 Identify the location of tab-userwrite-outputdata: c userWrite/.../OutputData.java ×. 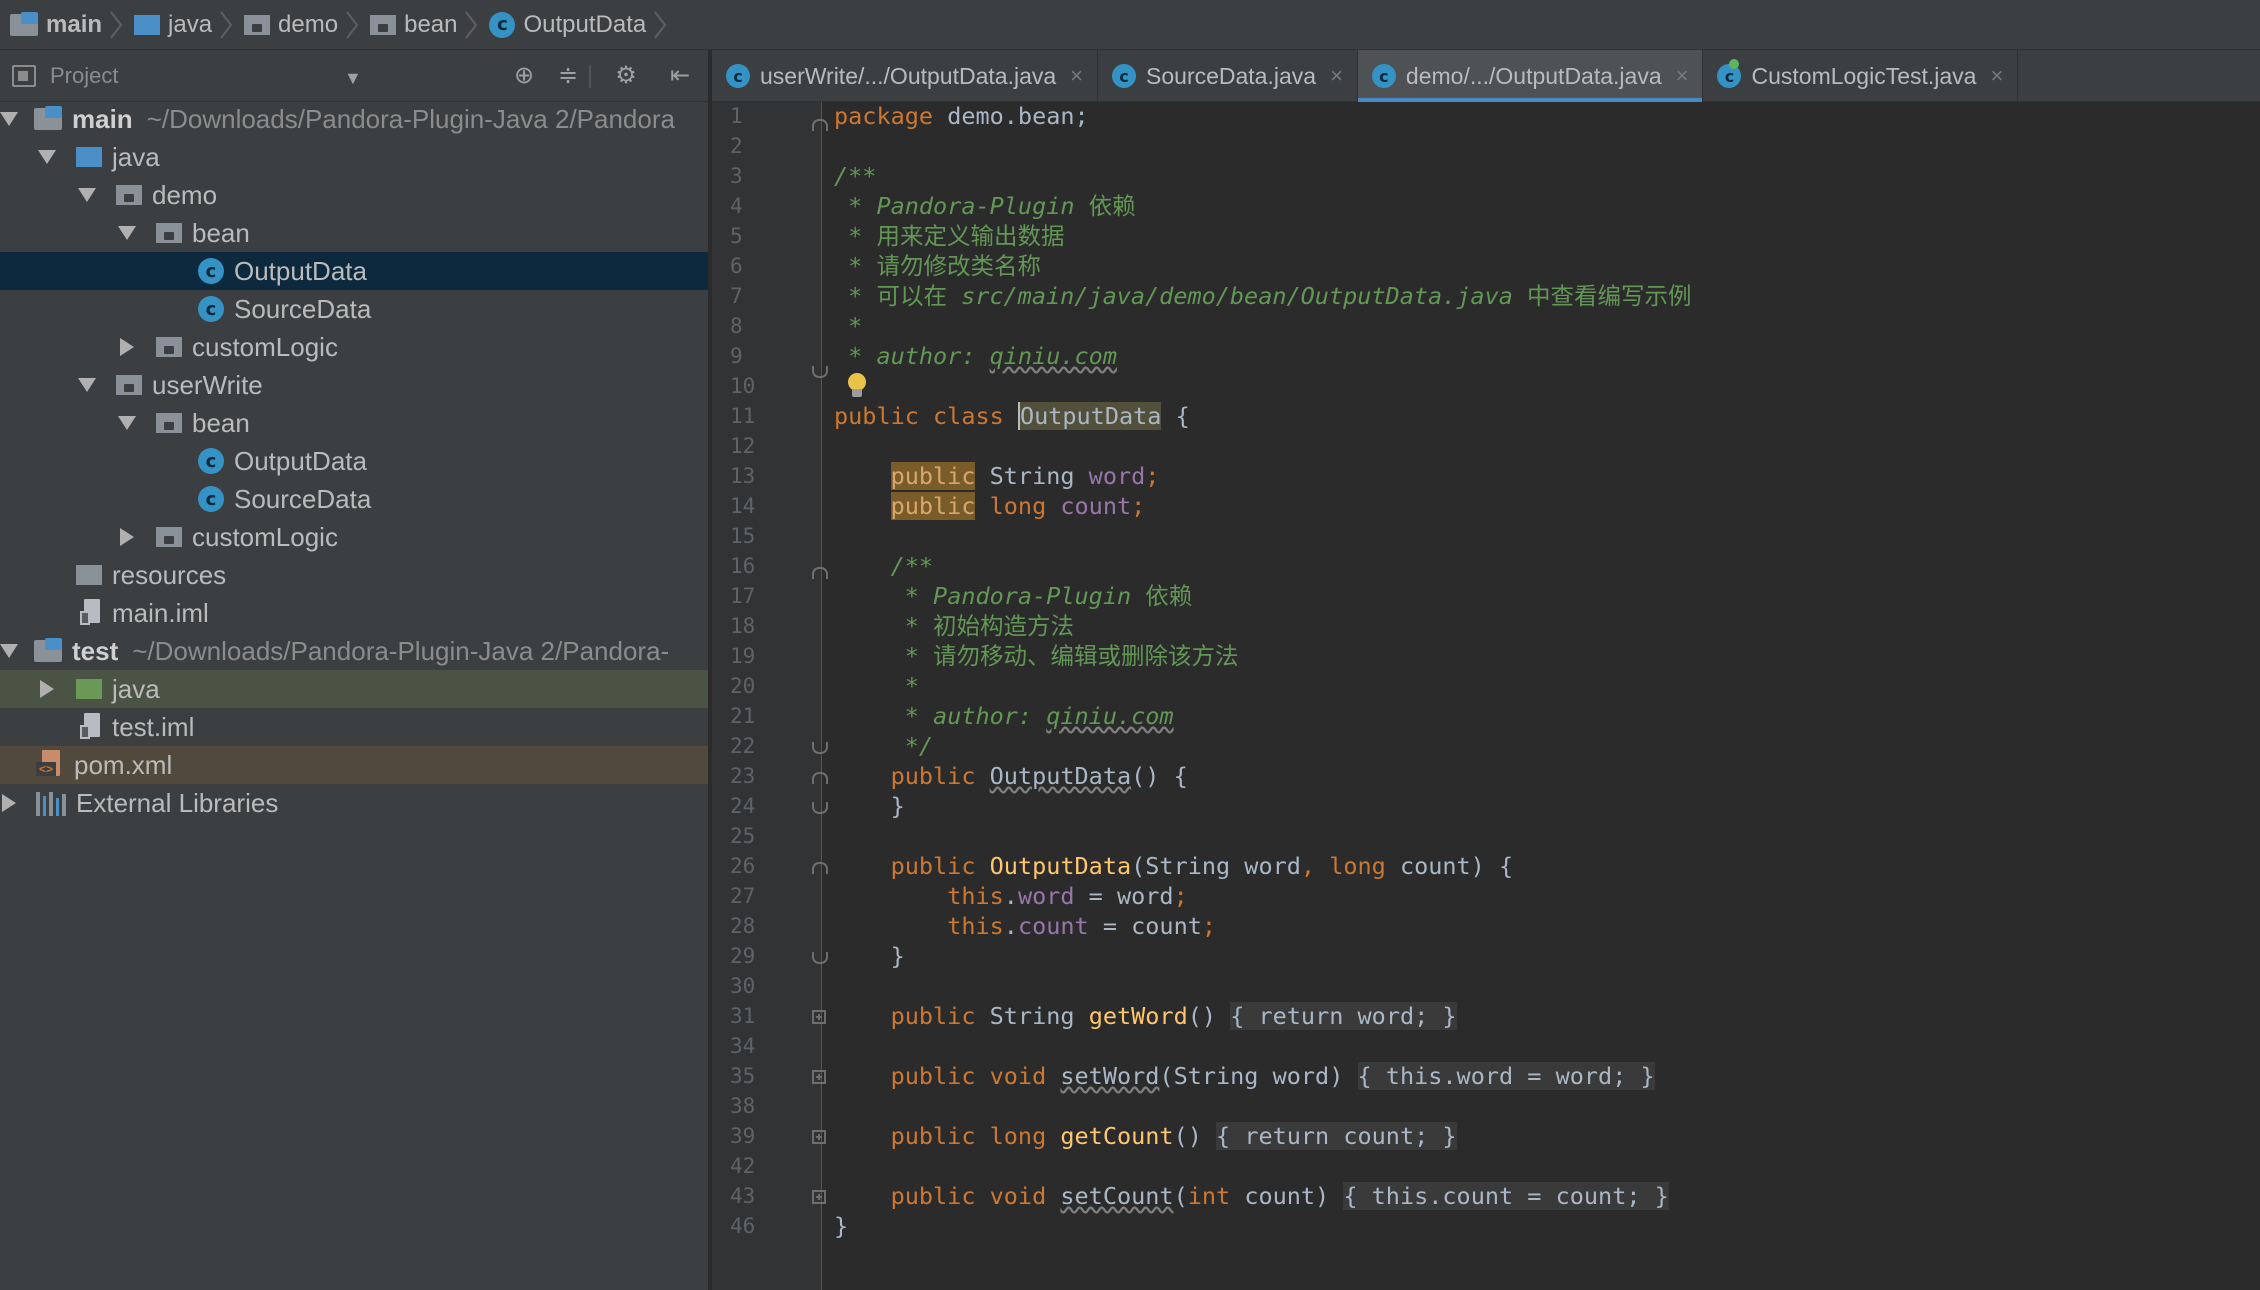
(905, 76).